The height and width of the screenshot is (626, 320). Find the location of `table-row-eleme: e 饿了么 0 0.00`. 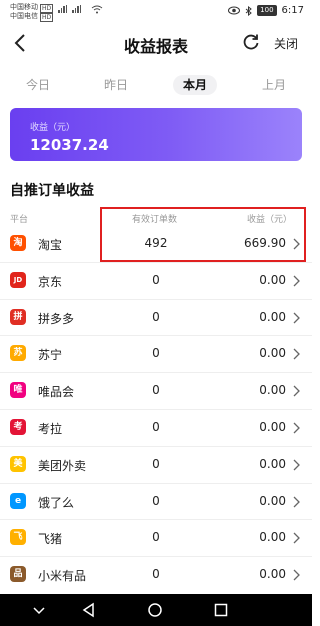

table-row-eleme: e 饿了么 0 0.00 is located at coordinates (156, 502).